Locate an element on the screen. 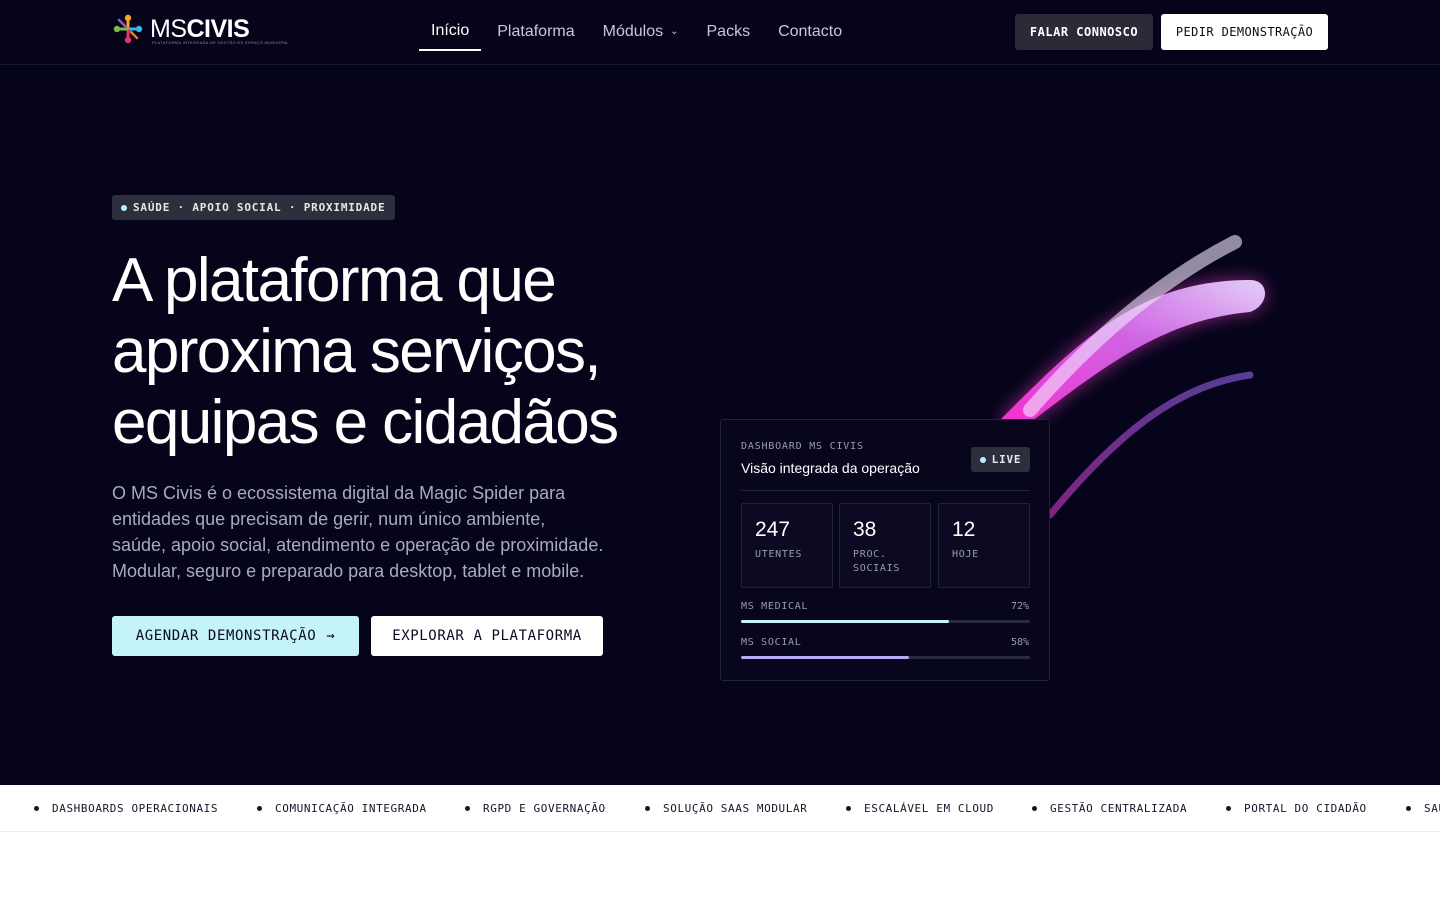 The image size is (1440, 900). progress-track-ms-medical is located at coordinates (885, 621).